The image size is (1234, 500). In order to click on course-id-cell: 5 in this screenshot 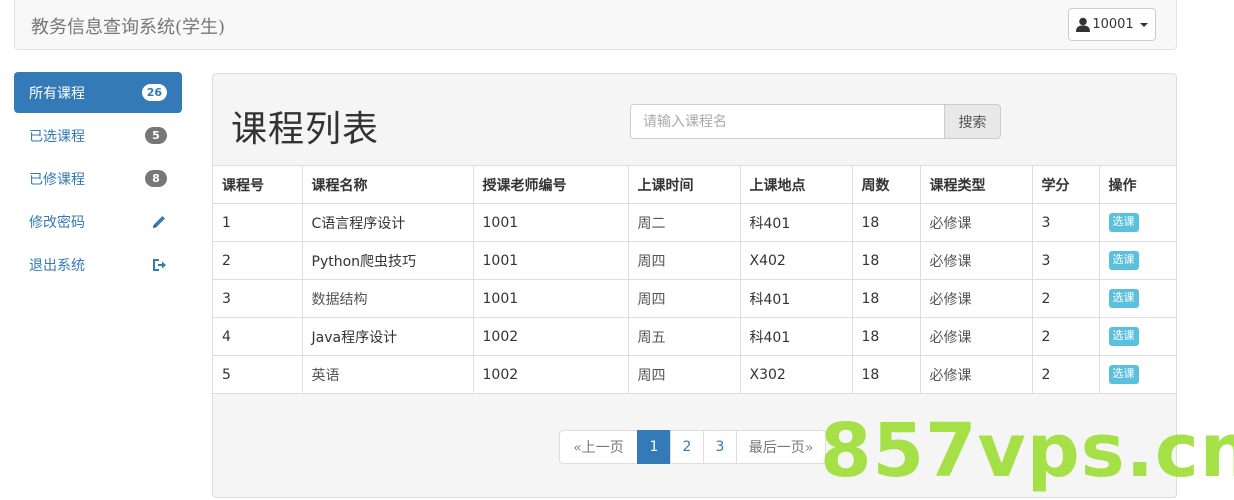, I will do `click(258, 374)`.